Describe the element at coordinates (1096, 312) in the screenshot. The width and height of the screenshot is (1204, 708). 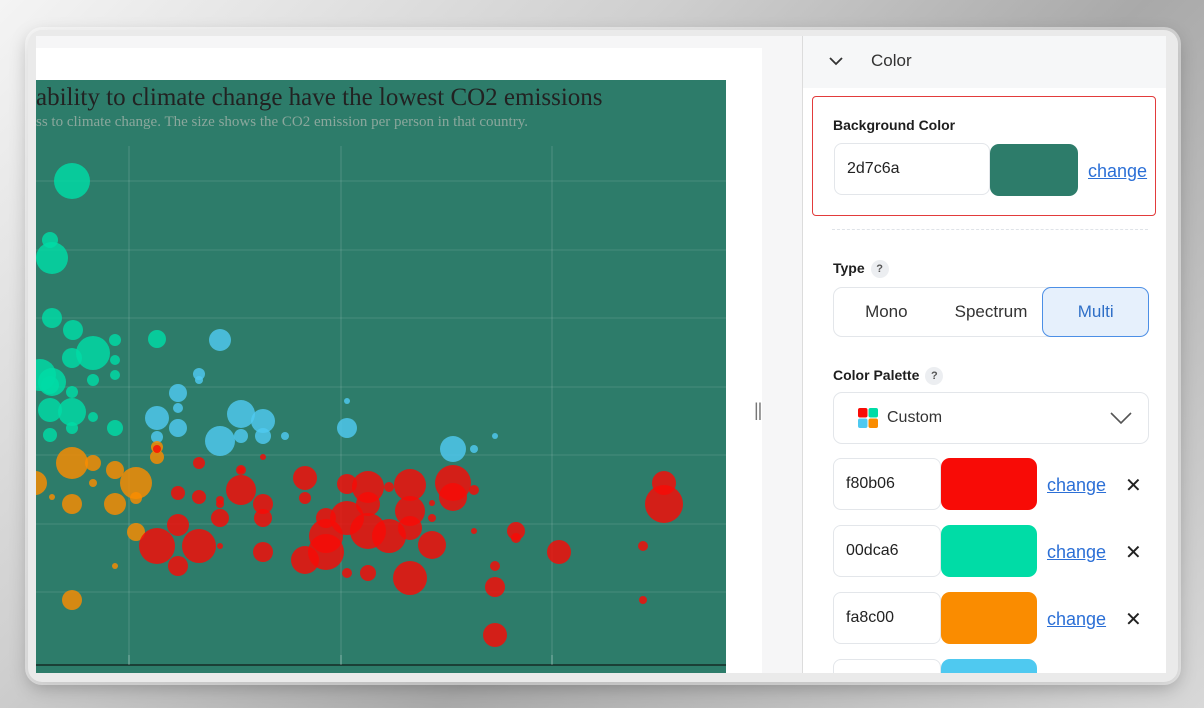
I see `type-option-multi: Multi` at that location.